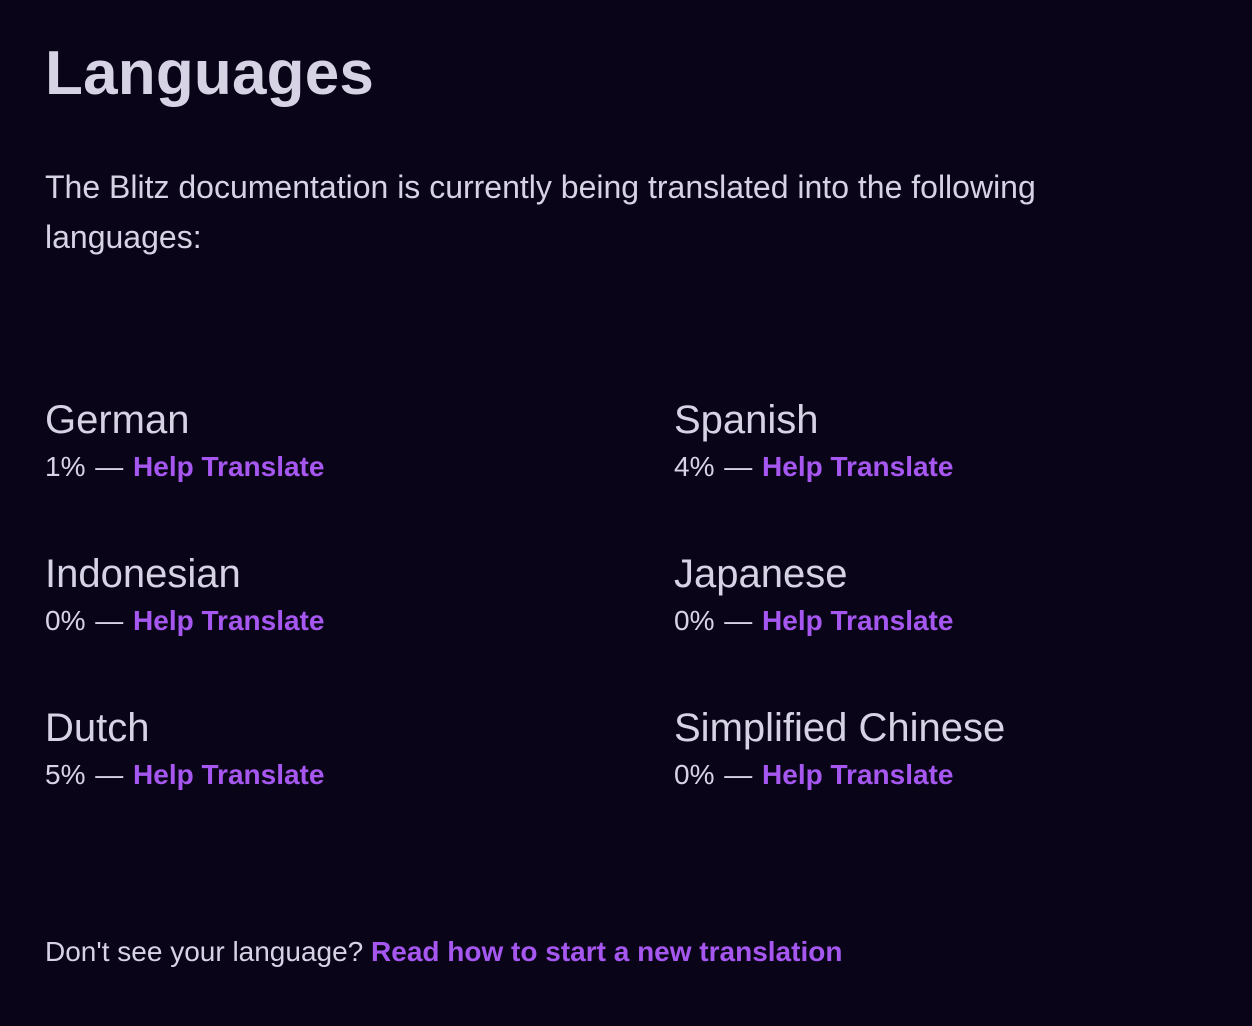  I want to click on language-item-indonesian: Indonesian 0% — Help Translate, so click(359, 627).